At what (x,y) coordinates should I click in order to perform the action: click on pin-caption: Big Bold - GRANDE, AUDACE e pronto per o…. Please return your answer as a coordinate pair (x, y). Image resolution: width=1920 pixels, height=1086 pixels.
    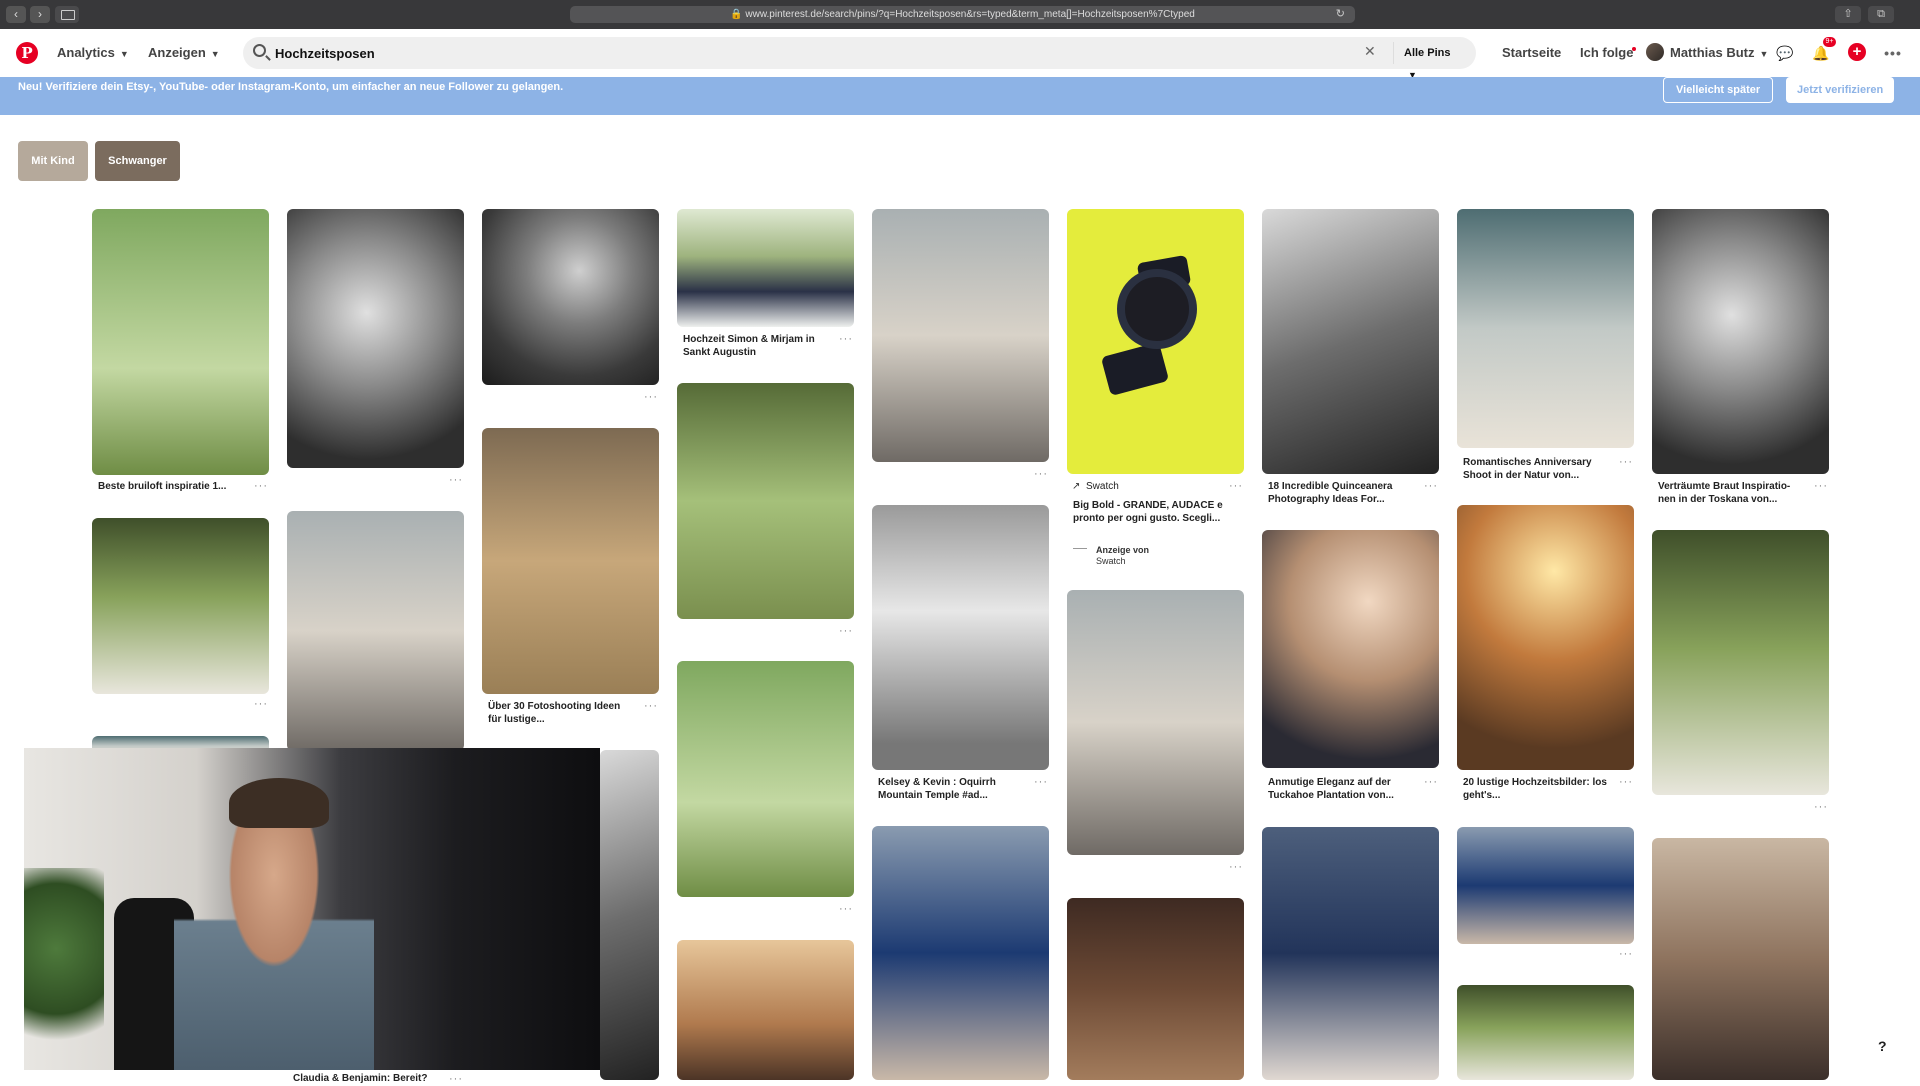
    Looking at the image, I should click on (1148, 512).